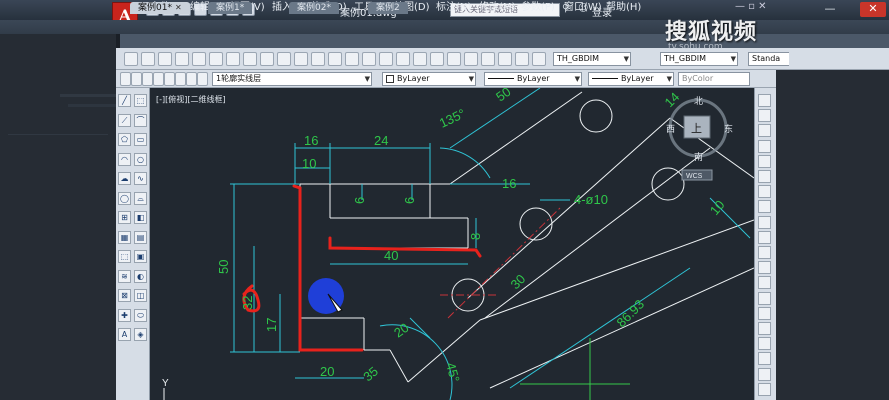 The image size is (889, 400). What do you see at coordinates (764, 116) in the screenshot?
I see `modify-tool-1-icon` at bounding box center [764, 116].